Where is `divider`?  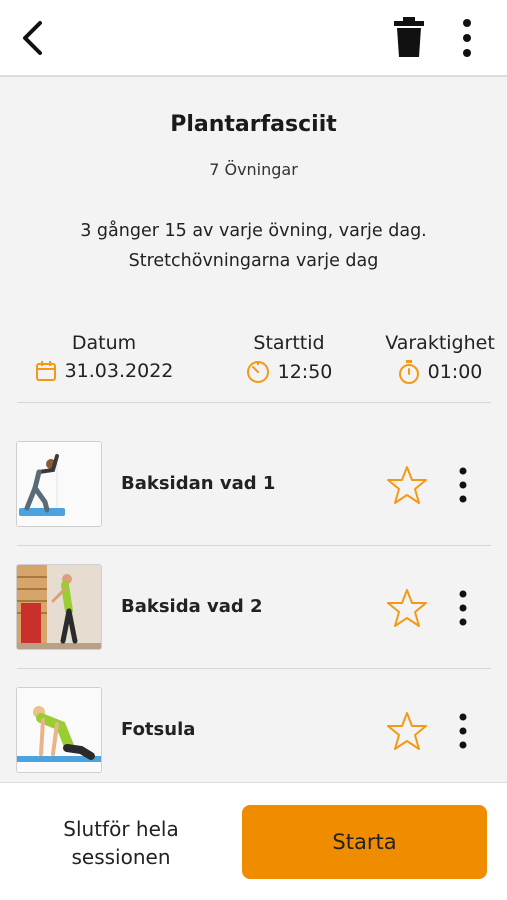 divider is located at coordinates (254, 402).